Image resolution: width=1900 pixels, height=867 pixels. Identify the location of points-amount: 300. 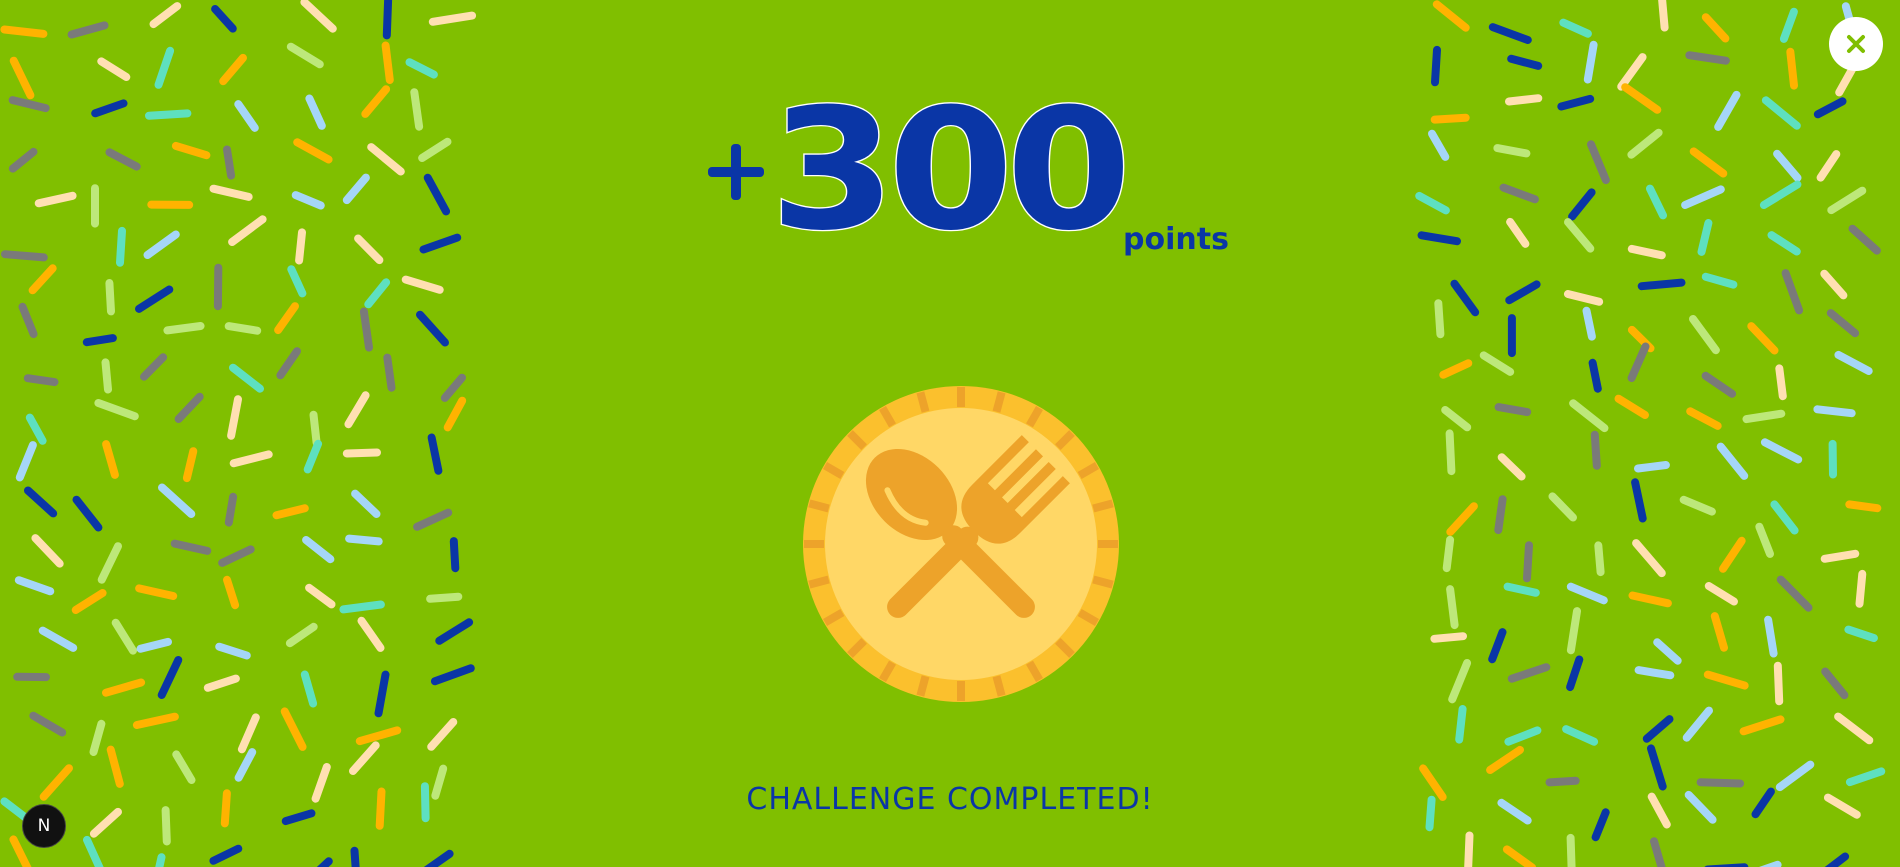
(951, 170).